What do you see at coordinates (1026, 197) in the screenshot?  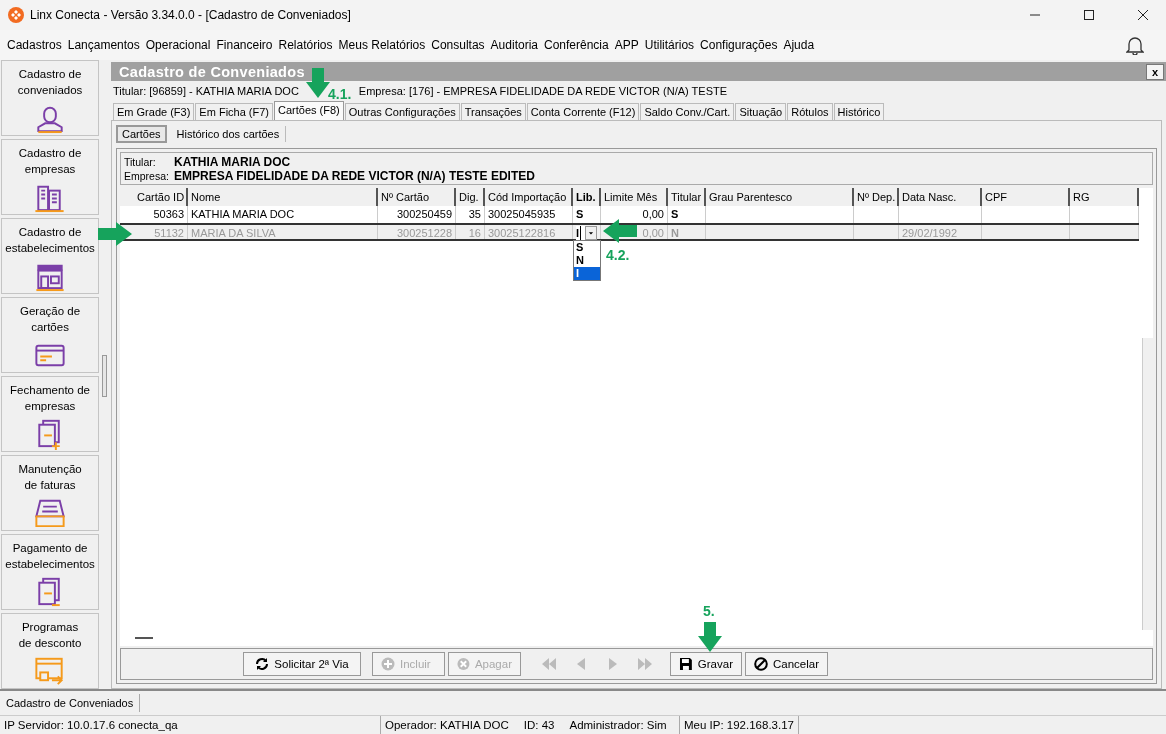 I see `column-header: CPF` at bounding box center [1026, 197].